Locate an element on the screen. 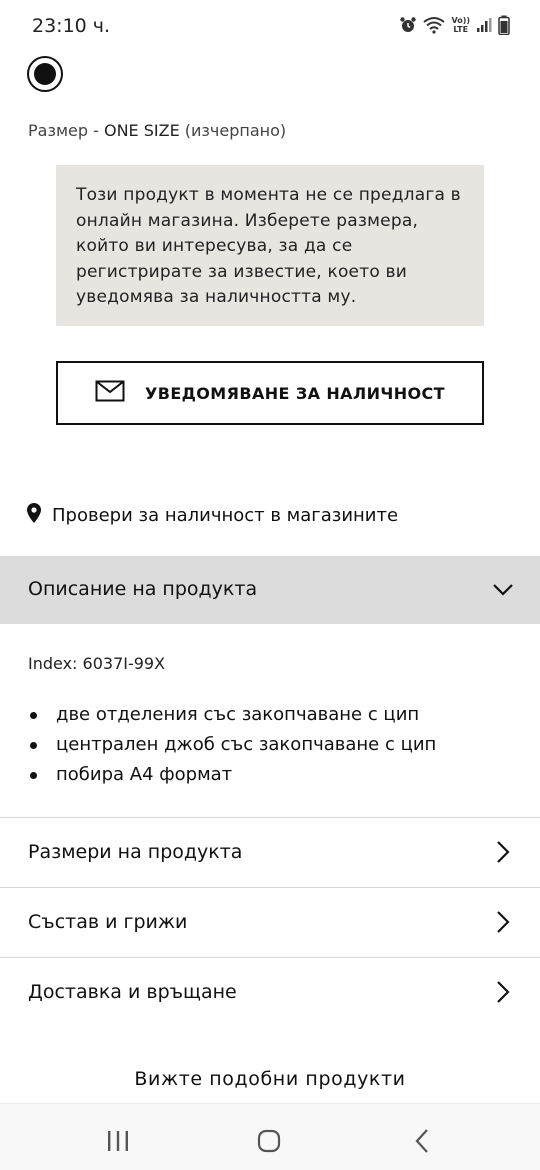 Image resolution: width=540 pixels, height=1170 pixels. accordion-composition-care: Състав и грижи is located at coordinates (270, 922).